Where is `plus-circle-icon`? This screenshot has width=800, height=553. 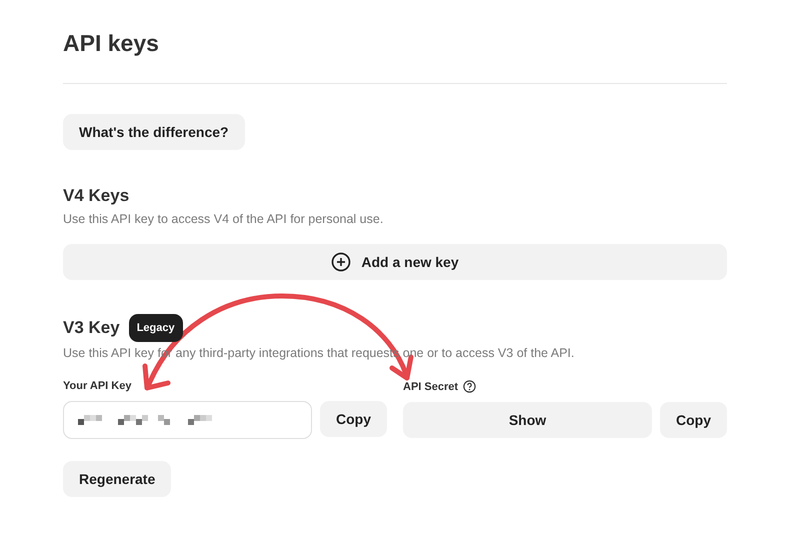
plus-circle-icon is located at coordinates (341, 262).